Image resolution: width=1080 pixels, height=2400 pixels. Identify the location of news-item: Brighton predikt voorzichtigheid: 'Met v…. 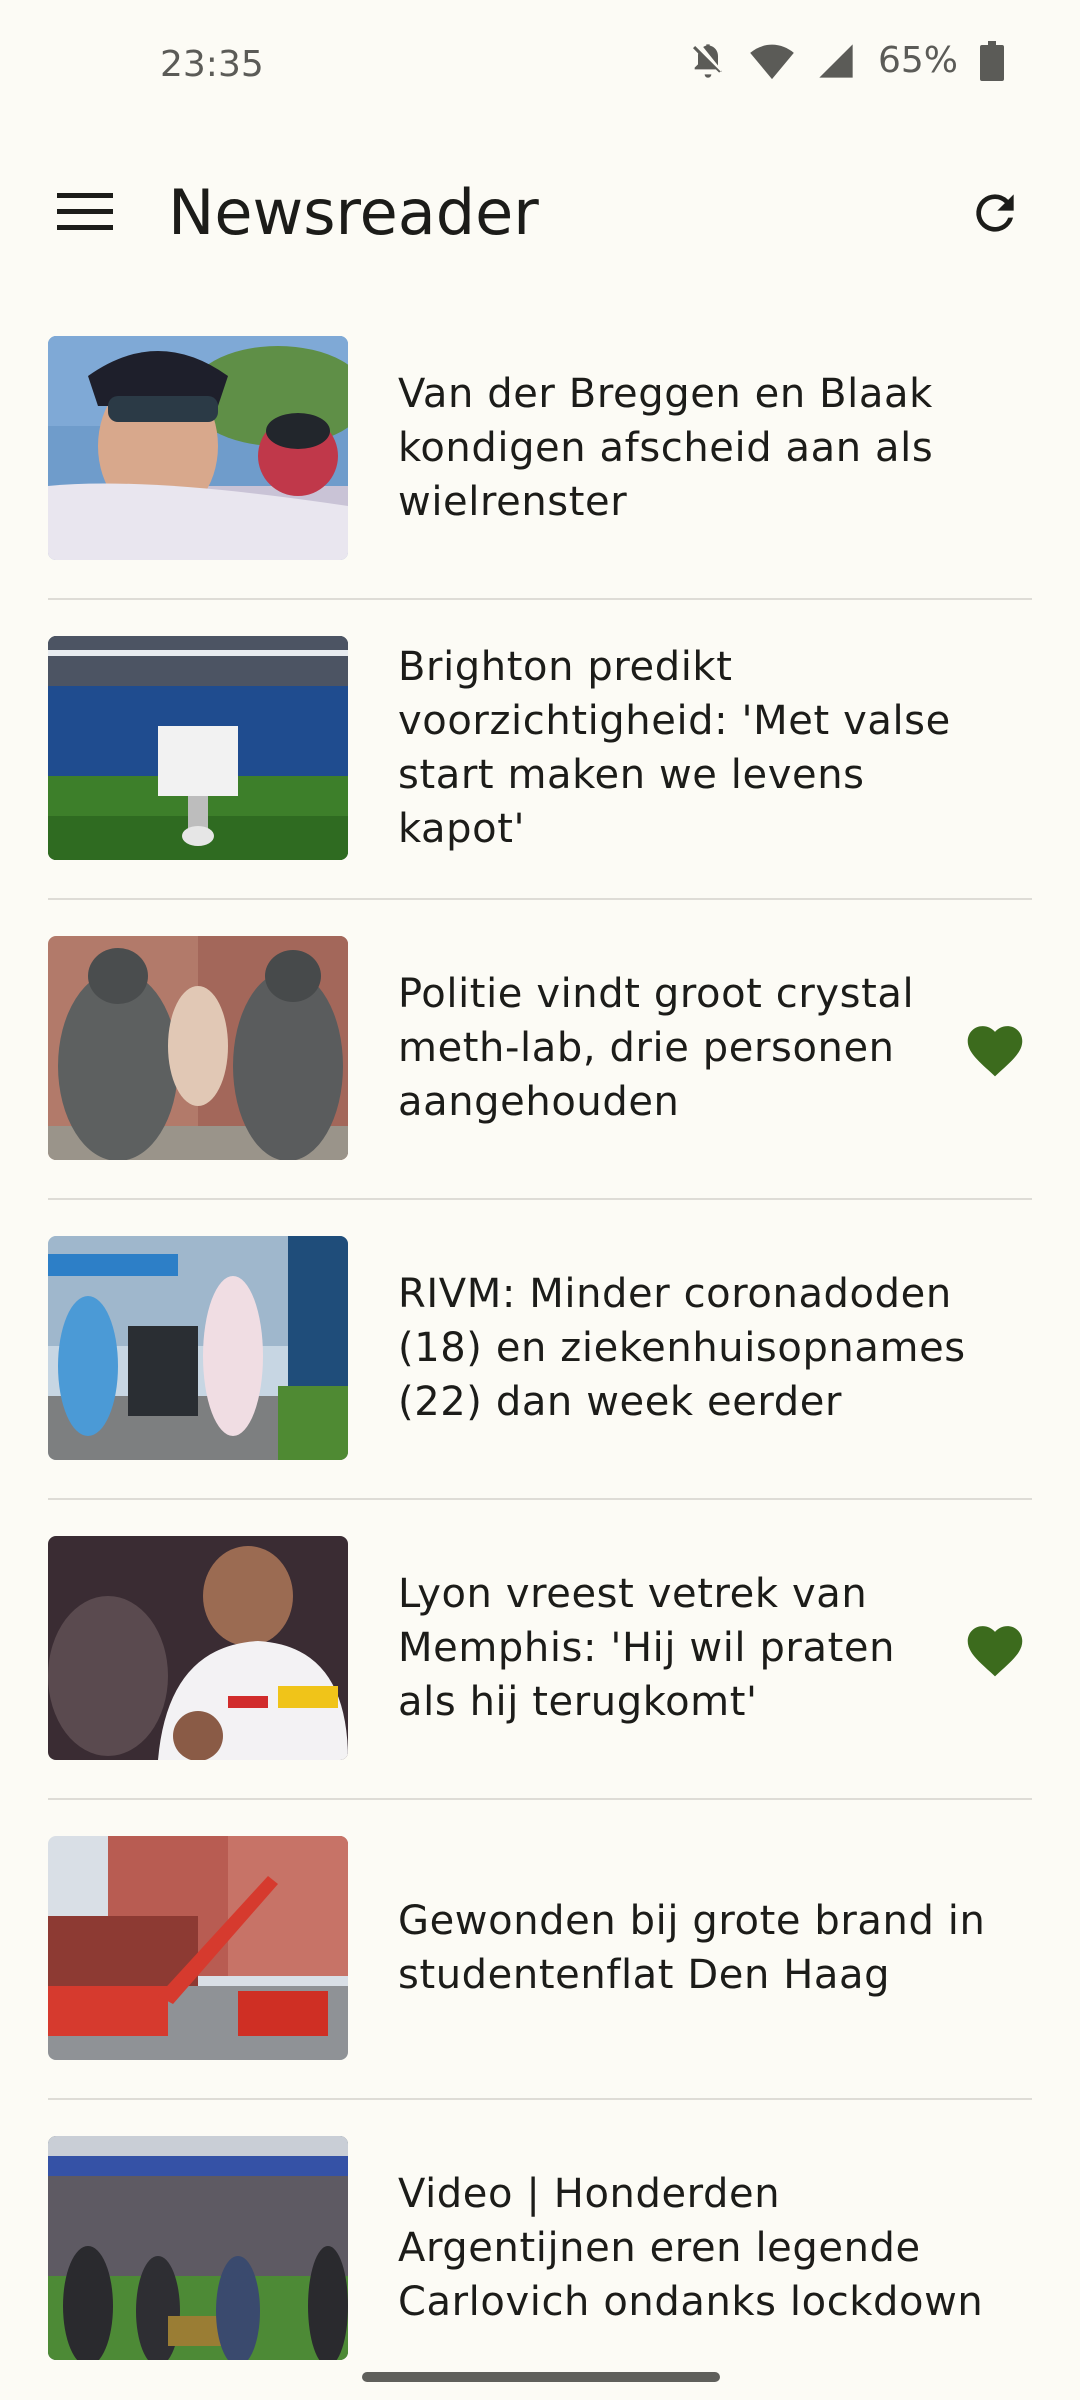
(540, 750).